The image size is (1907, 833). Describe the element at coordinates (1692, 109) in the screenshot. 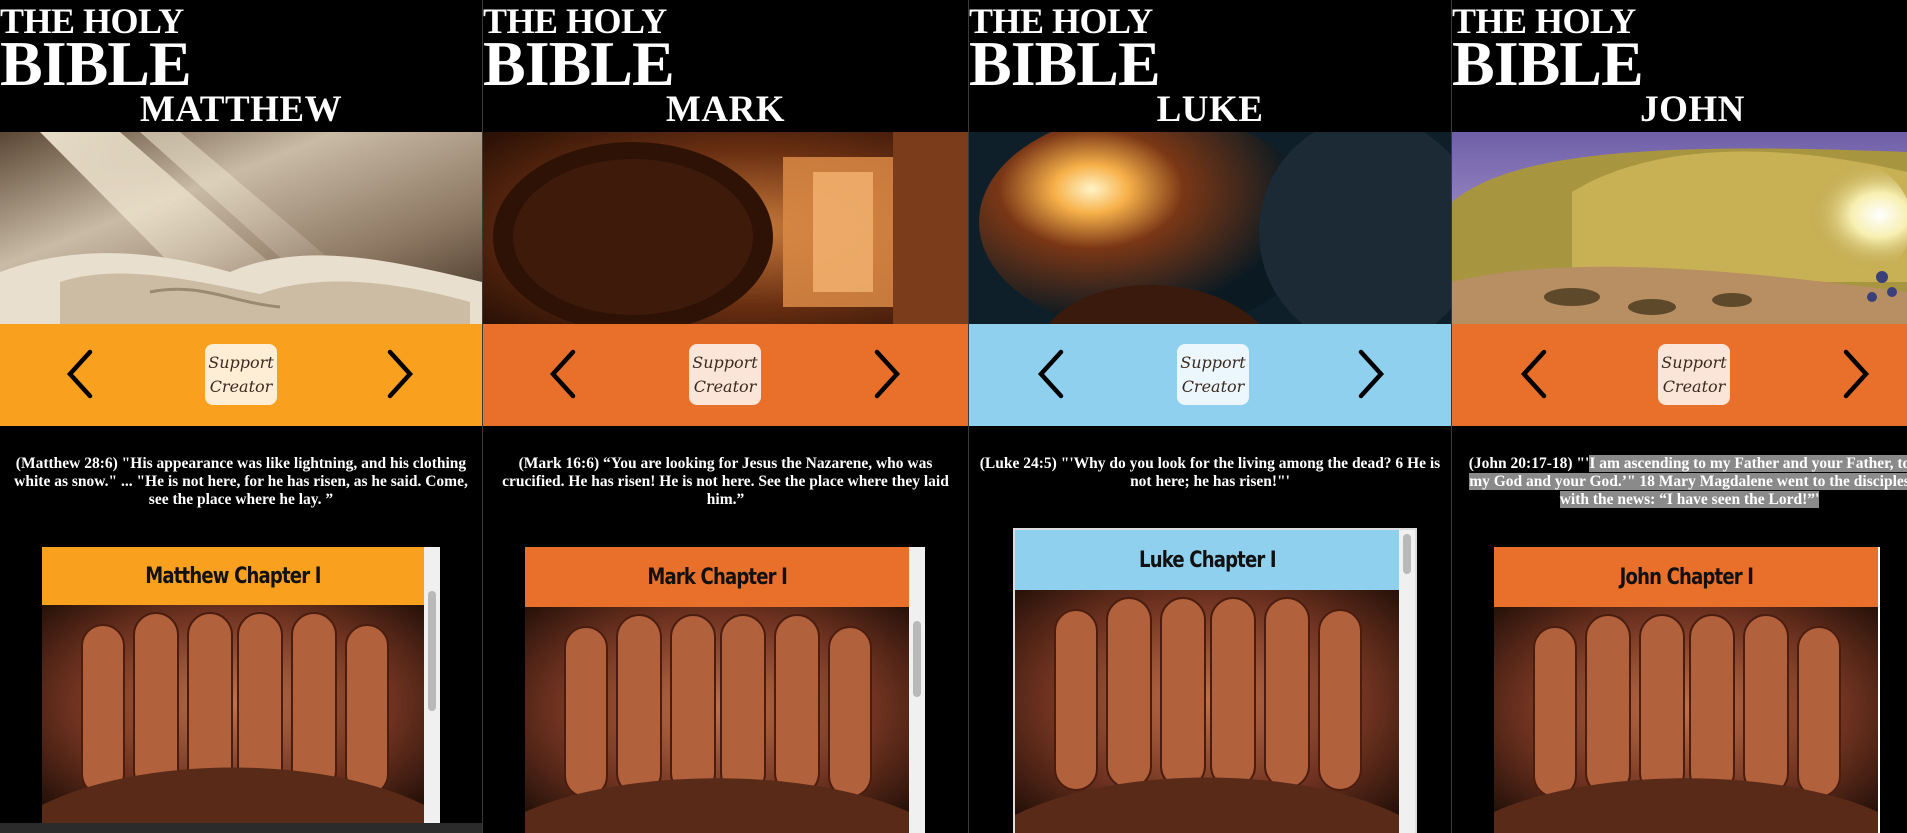

I see `book-title: JOHN` at that location.